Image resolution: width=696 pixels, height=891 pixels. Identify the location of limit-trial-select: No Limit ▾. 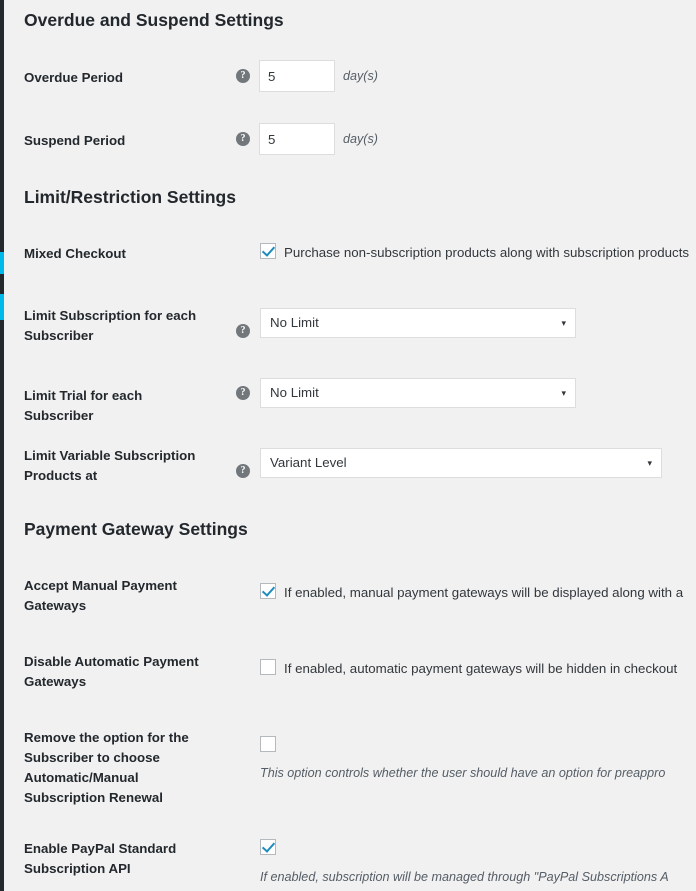
(418, 393).